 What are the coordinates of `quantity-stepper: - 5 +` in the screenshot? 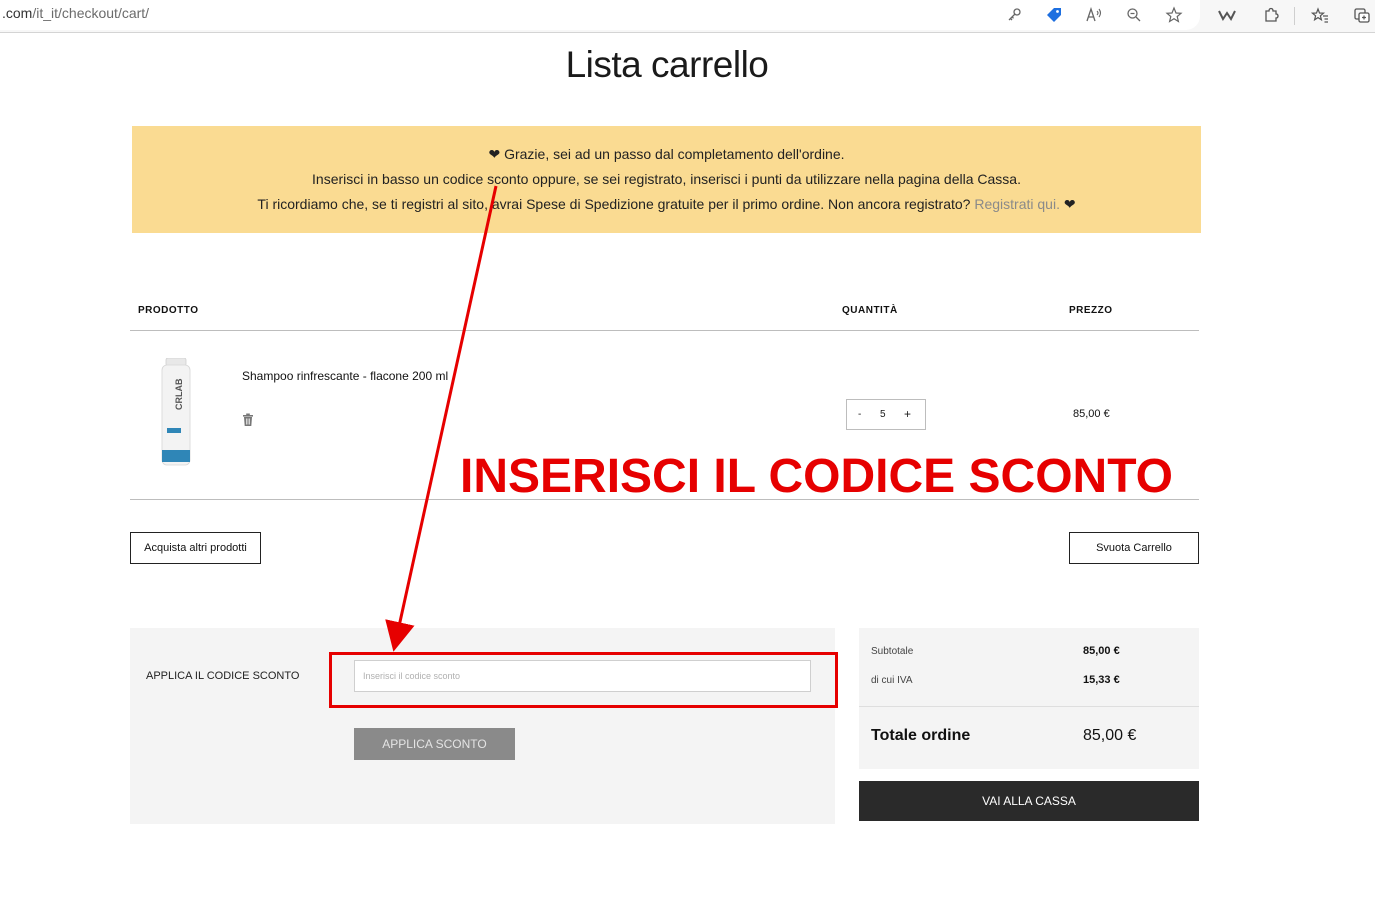 It's located at (886, 414).